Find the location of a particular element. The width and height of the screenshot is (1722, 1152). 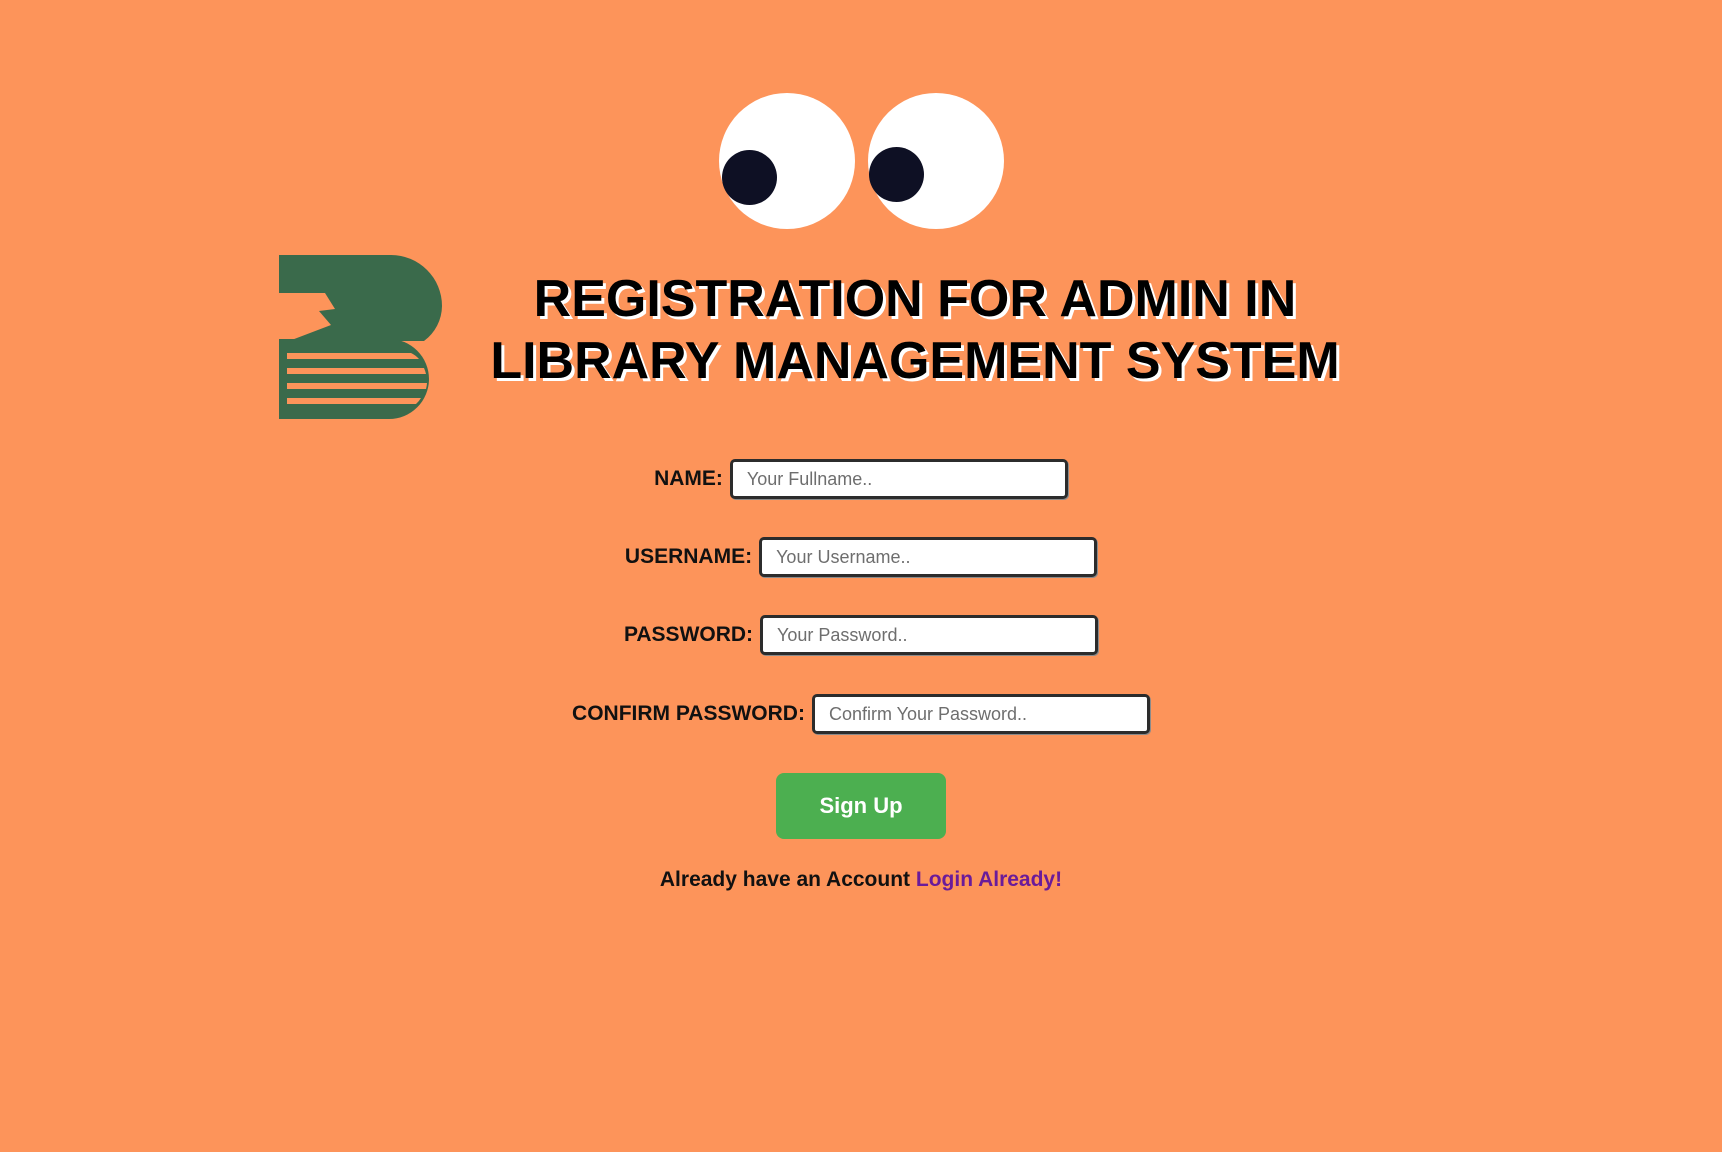

book-logo-icon is located at coordinates (360, 337).